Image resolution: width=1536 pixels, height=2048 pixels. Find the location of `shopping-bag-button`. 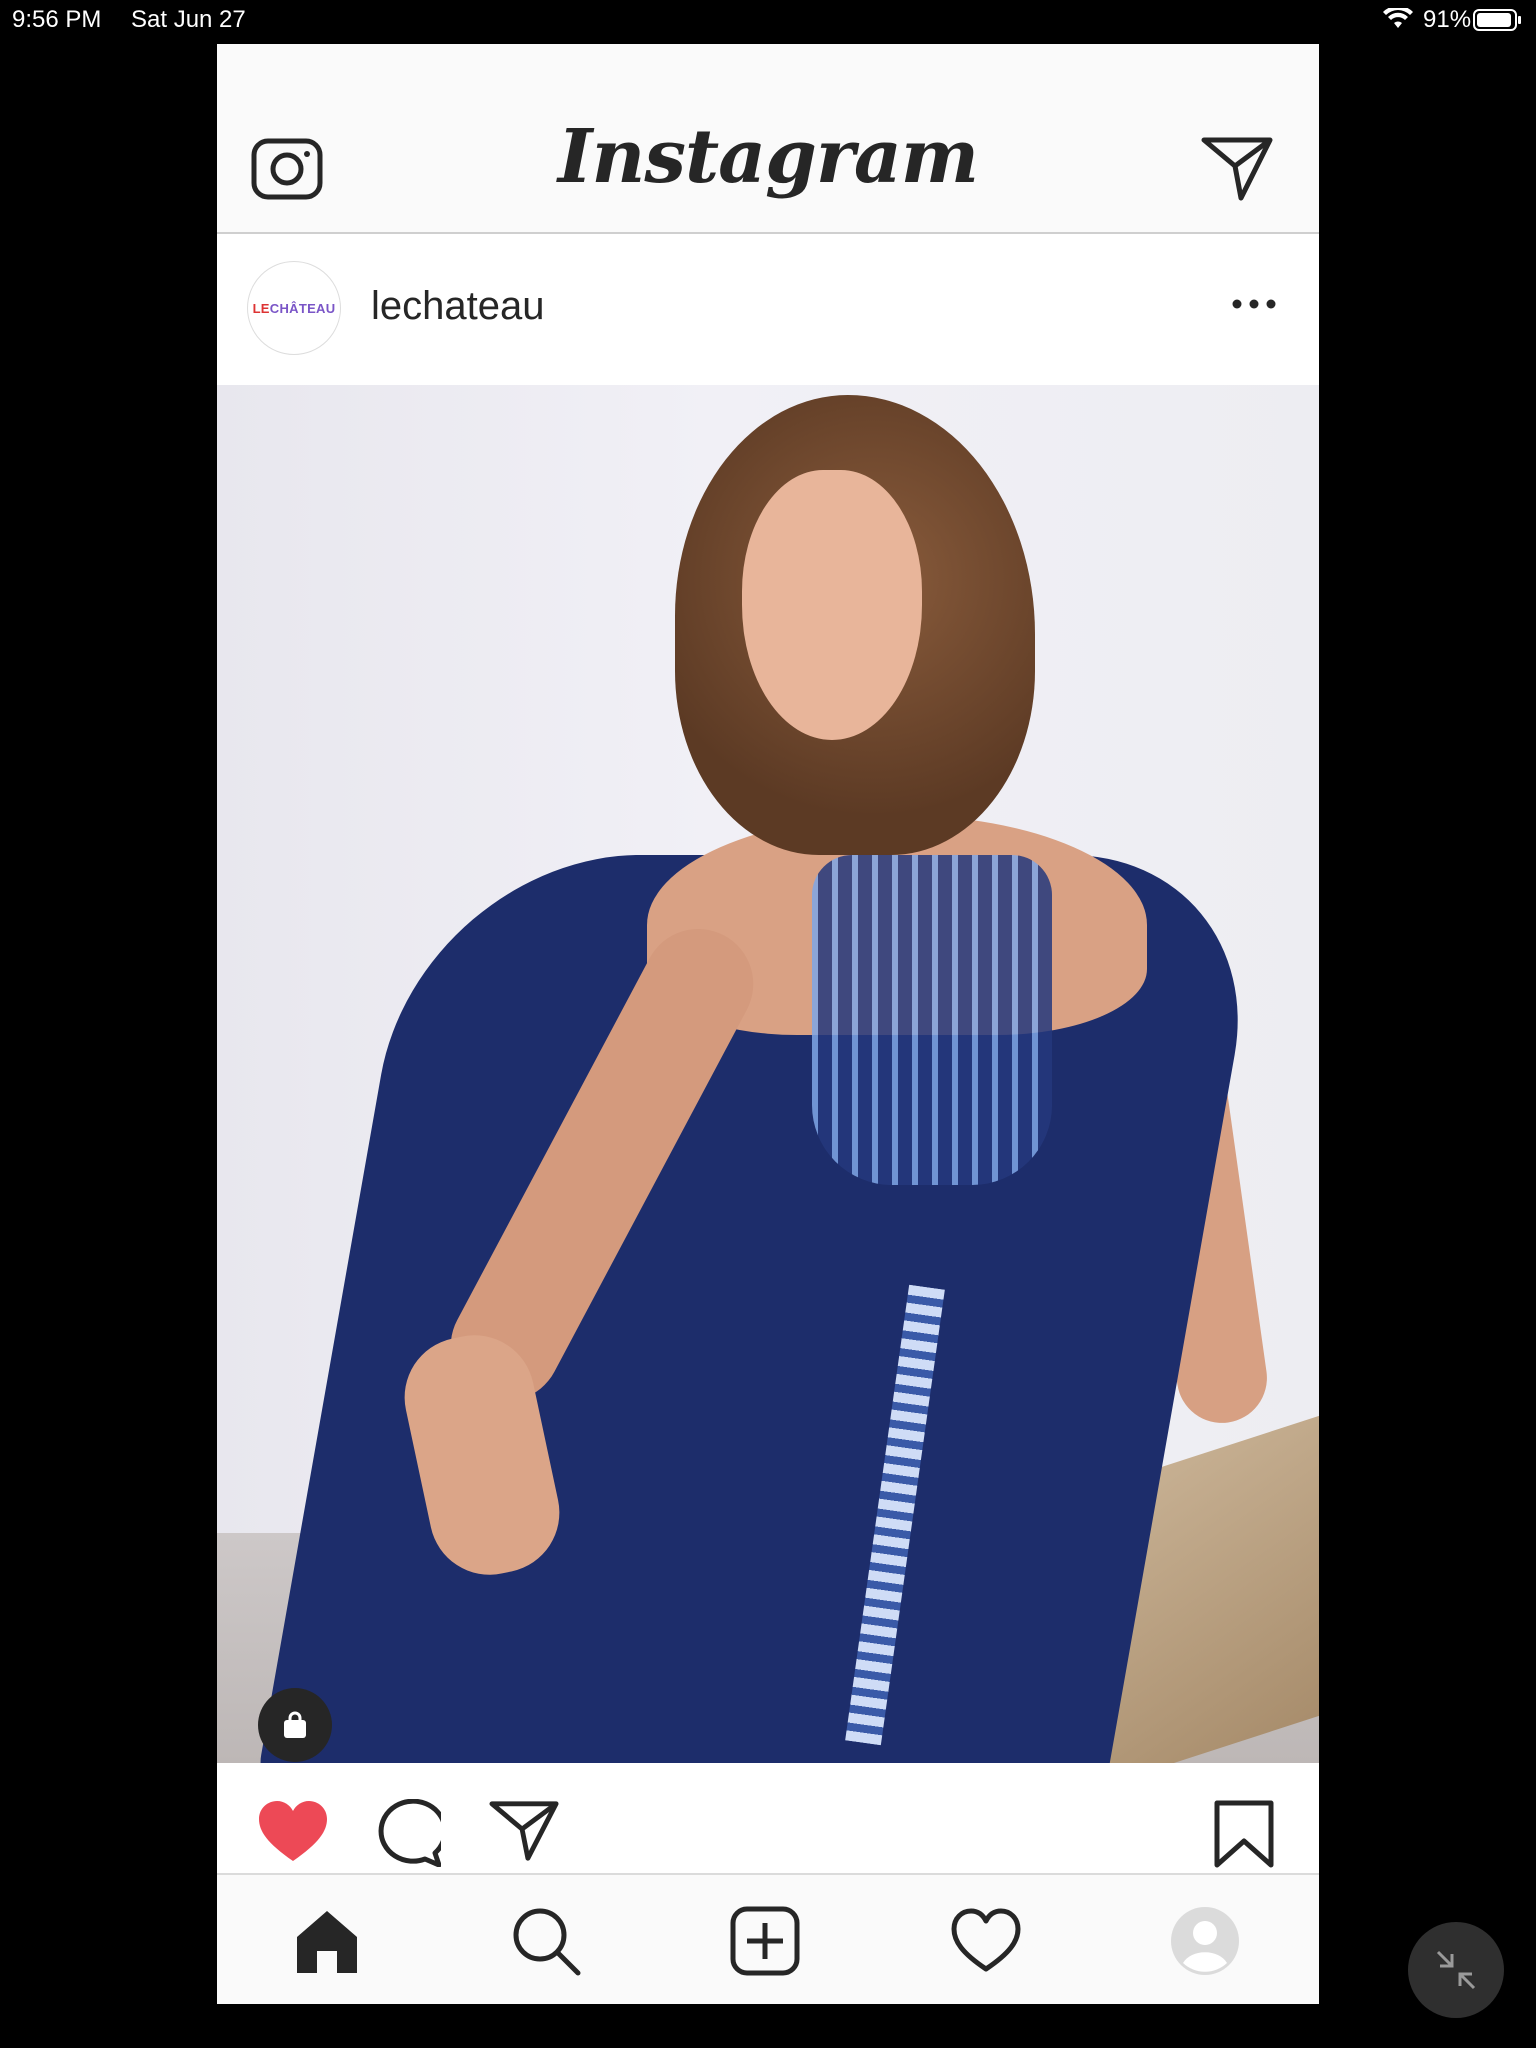

shopping-bag-button is located at coordinates (295, 1725).